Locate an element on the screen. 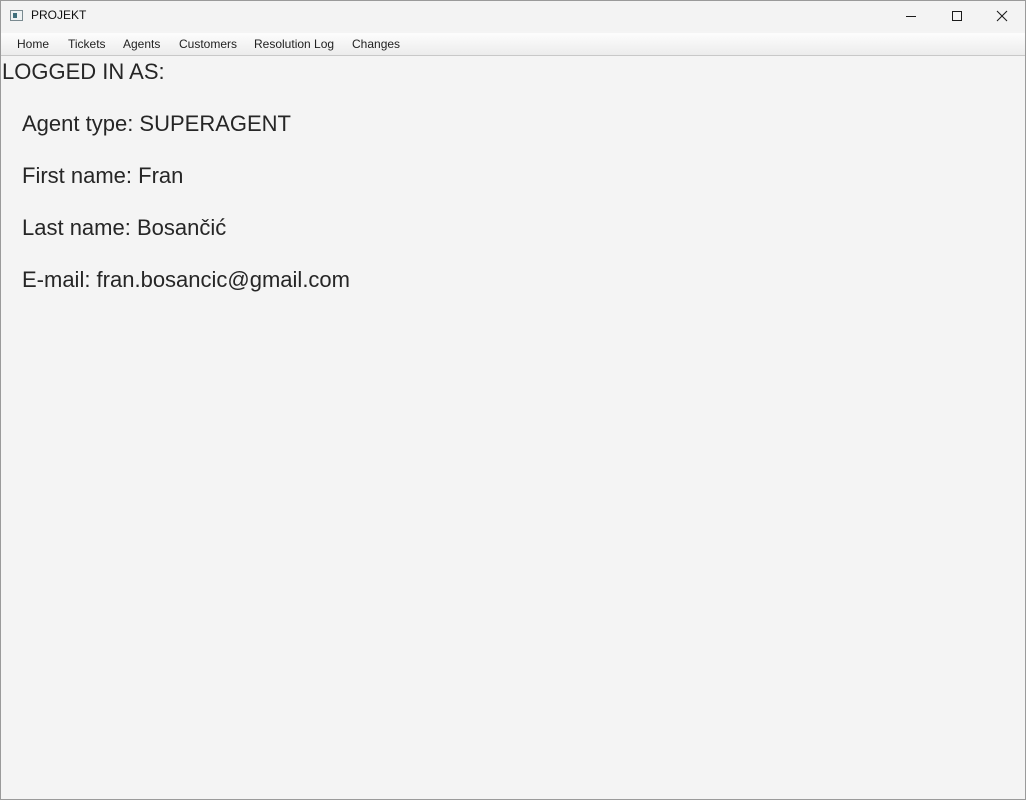 The width and height of the screenshot is (1026, 800). menu-item-agents: Agents is located at coordinates (141, 44).